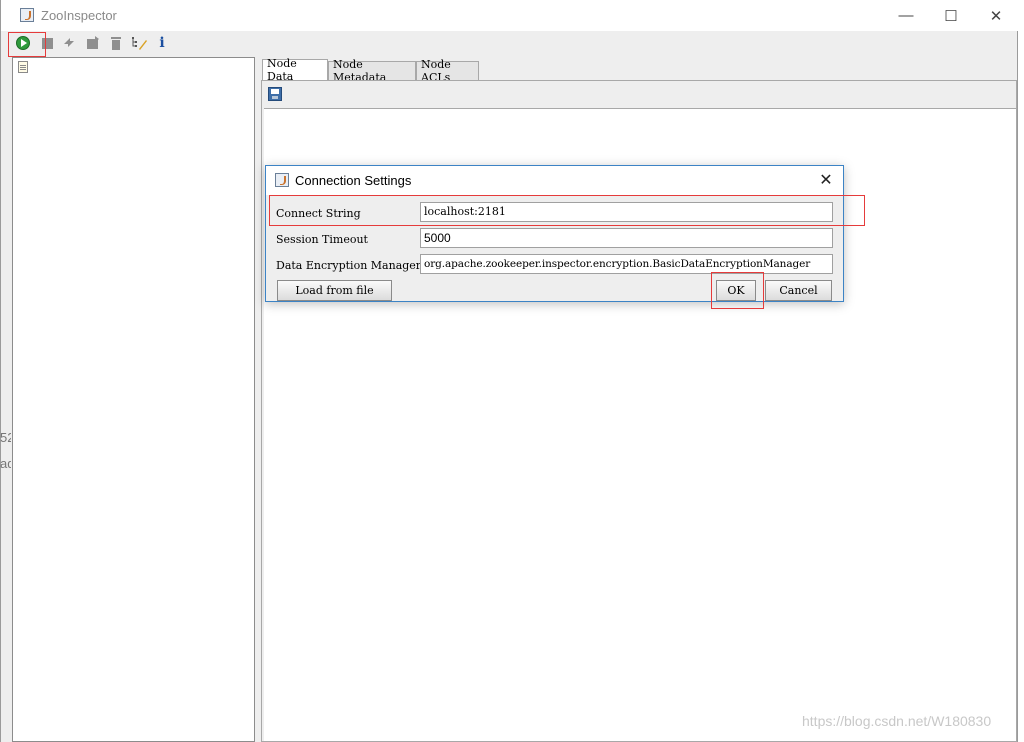 The image size is (1024, 742). I want to click on encryption-manager-label: Data Encryption Manager, so click(349, 265).